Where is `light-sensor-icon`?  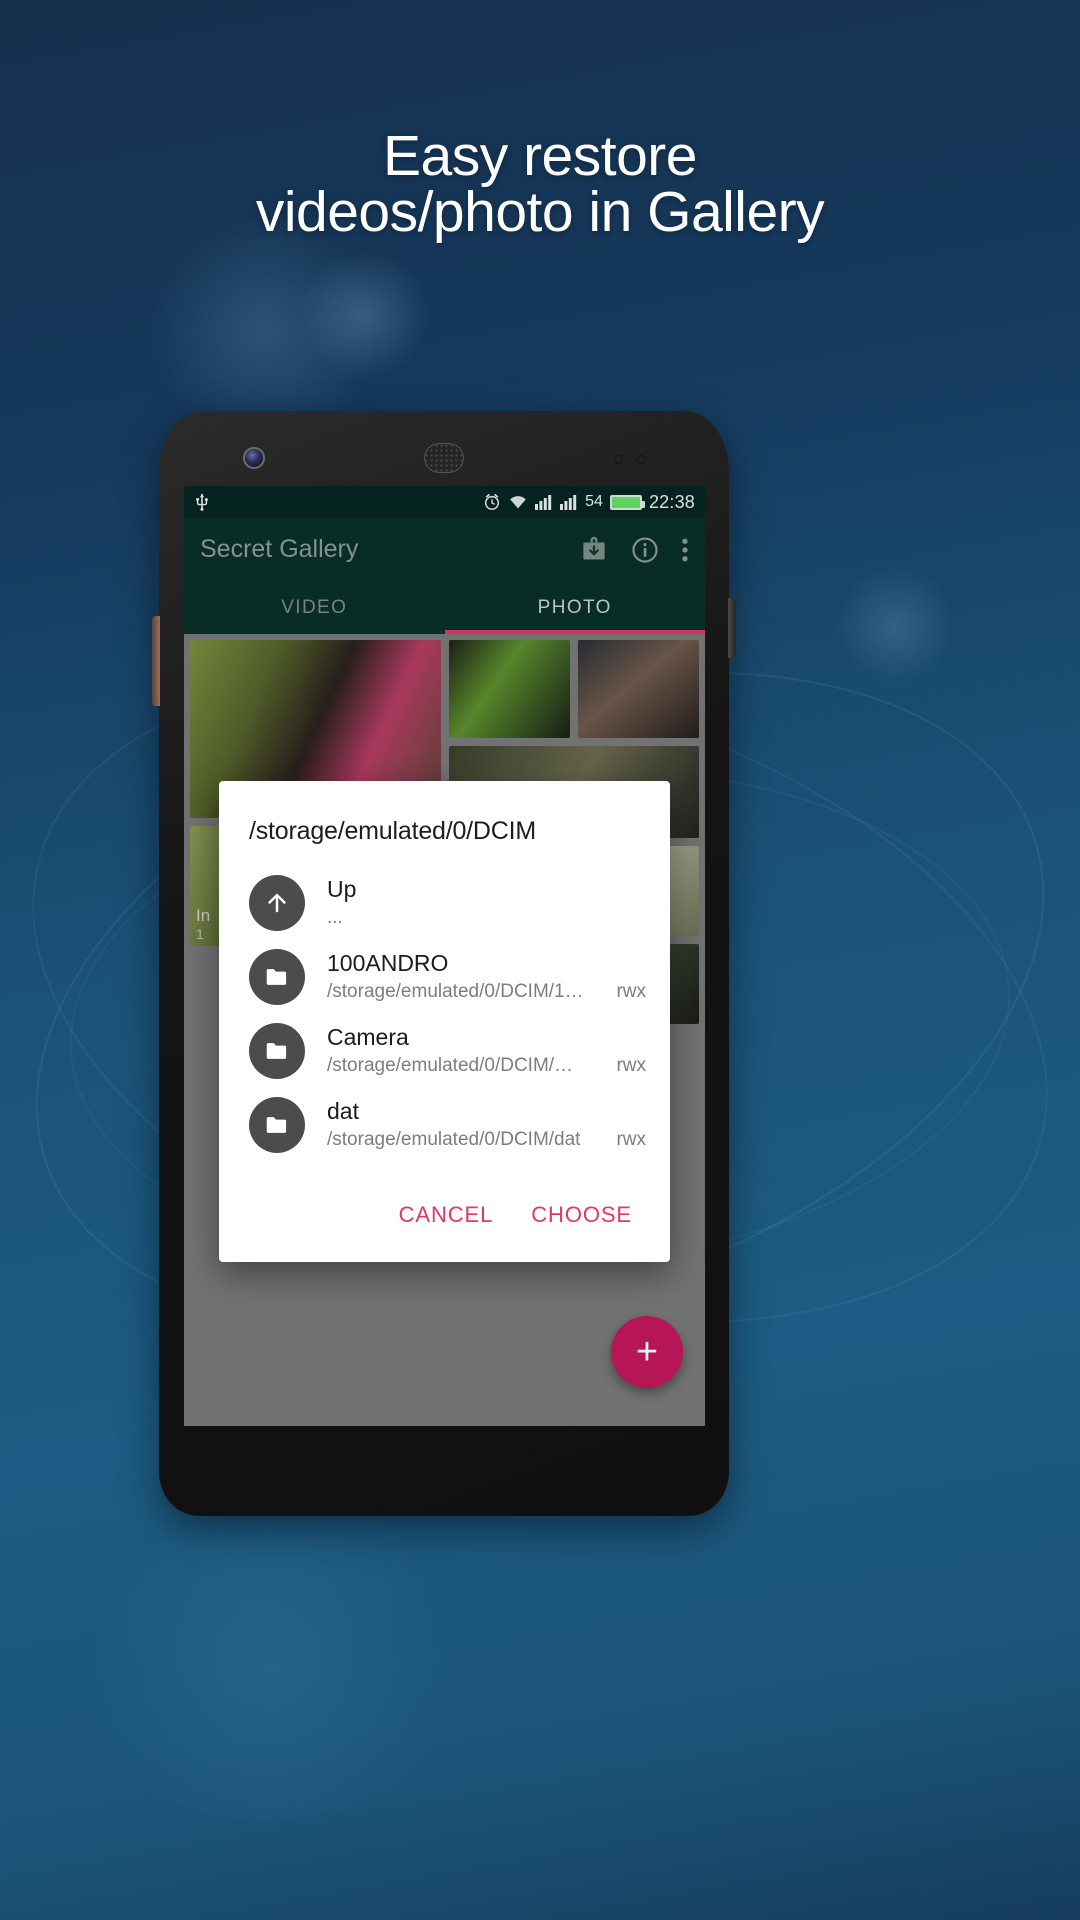 light-sensor-icon is located at coordinates (641, 459).